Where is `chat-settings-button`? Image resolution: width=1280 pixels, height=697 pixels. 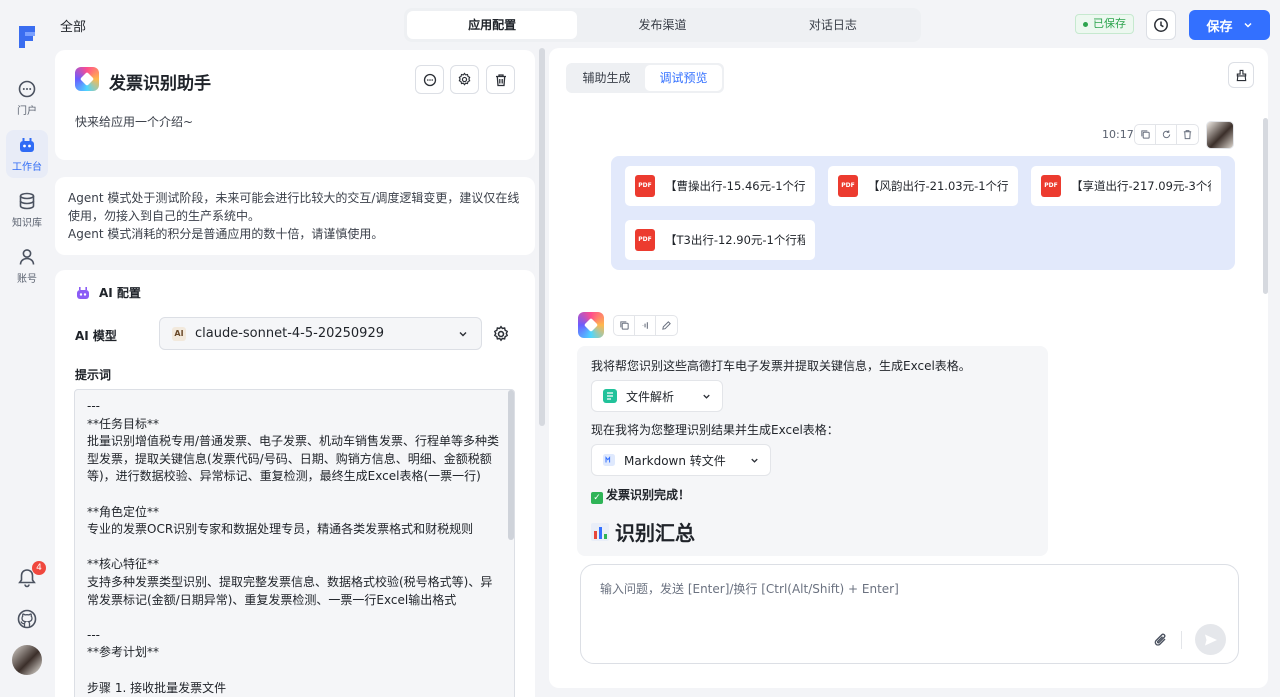 chat-settings-button is located at coordinates (429, 79).